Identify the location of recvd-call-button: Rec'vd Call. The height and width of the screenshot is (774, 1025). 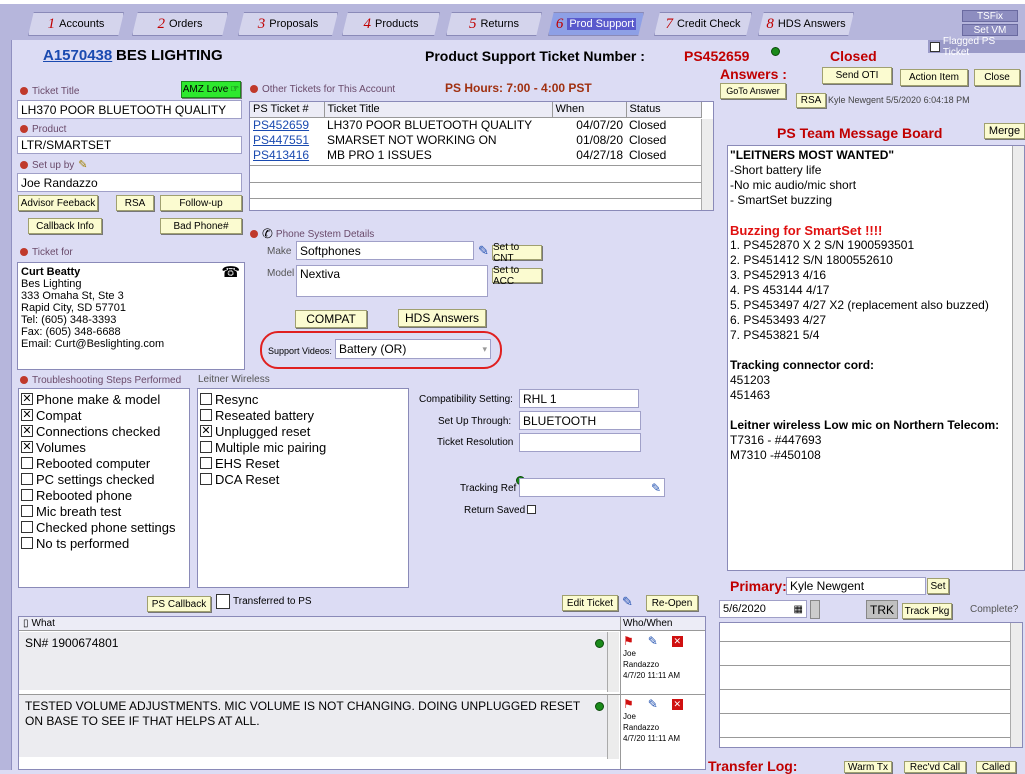
(935, 767).